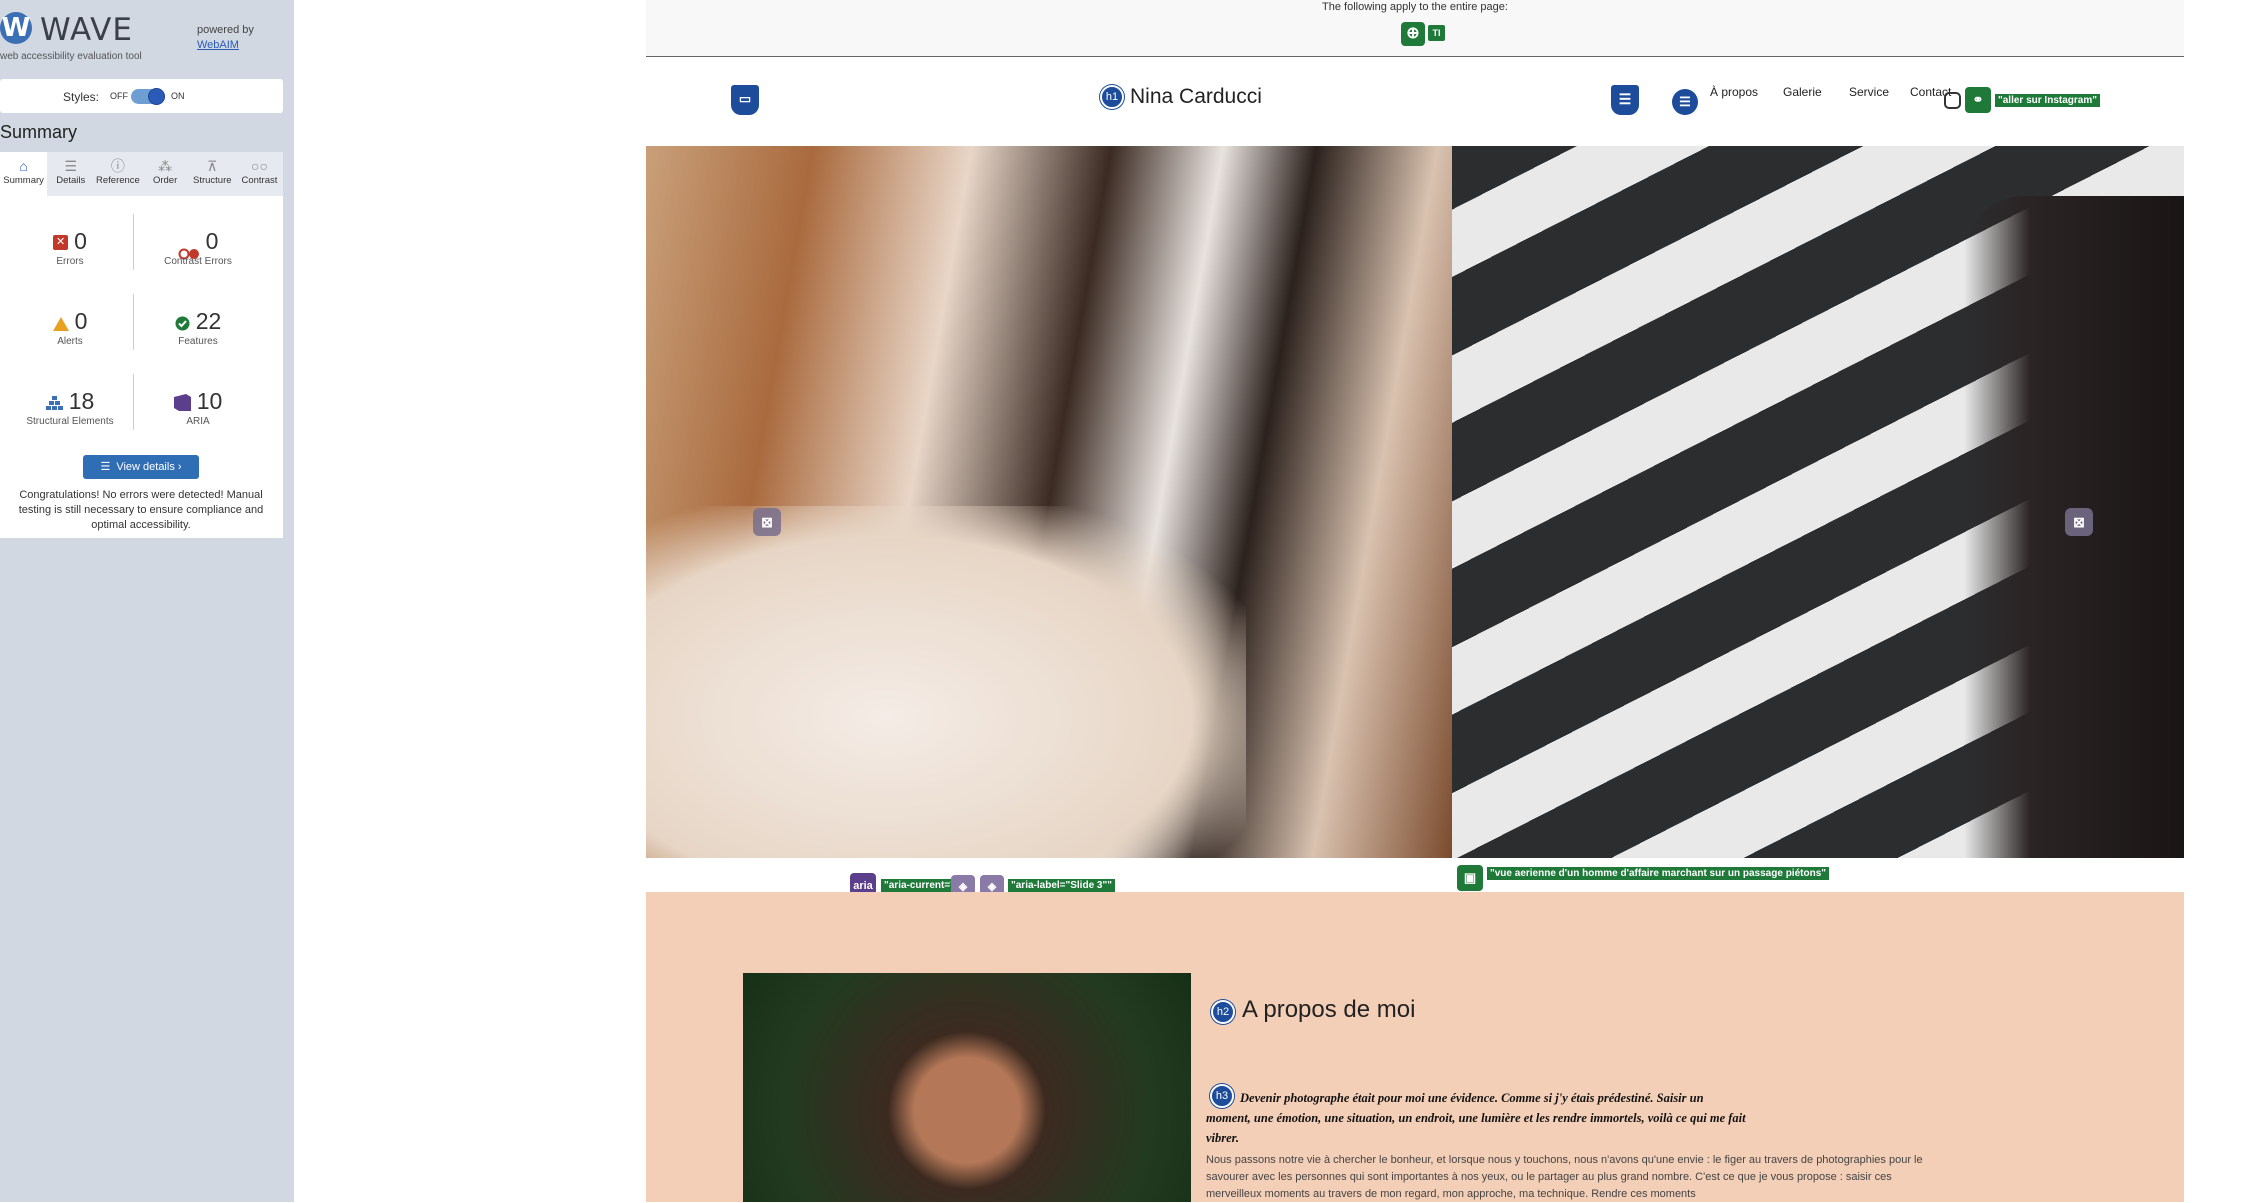  Describe the element at coordinates (86, 30) in the screenshot. I see `wave-title: WAVE` at that location.